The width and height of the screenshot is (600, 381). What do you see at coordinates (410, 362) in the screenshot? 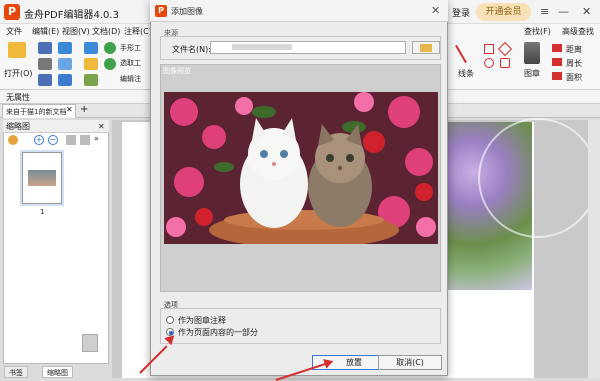
I see `cancel-button: 取消(C)` at bounding box center [410, 362].